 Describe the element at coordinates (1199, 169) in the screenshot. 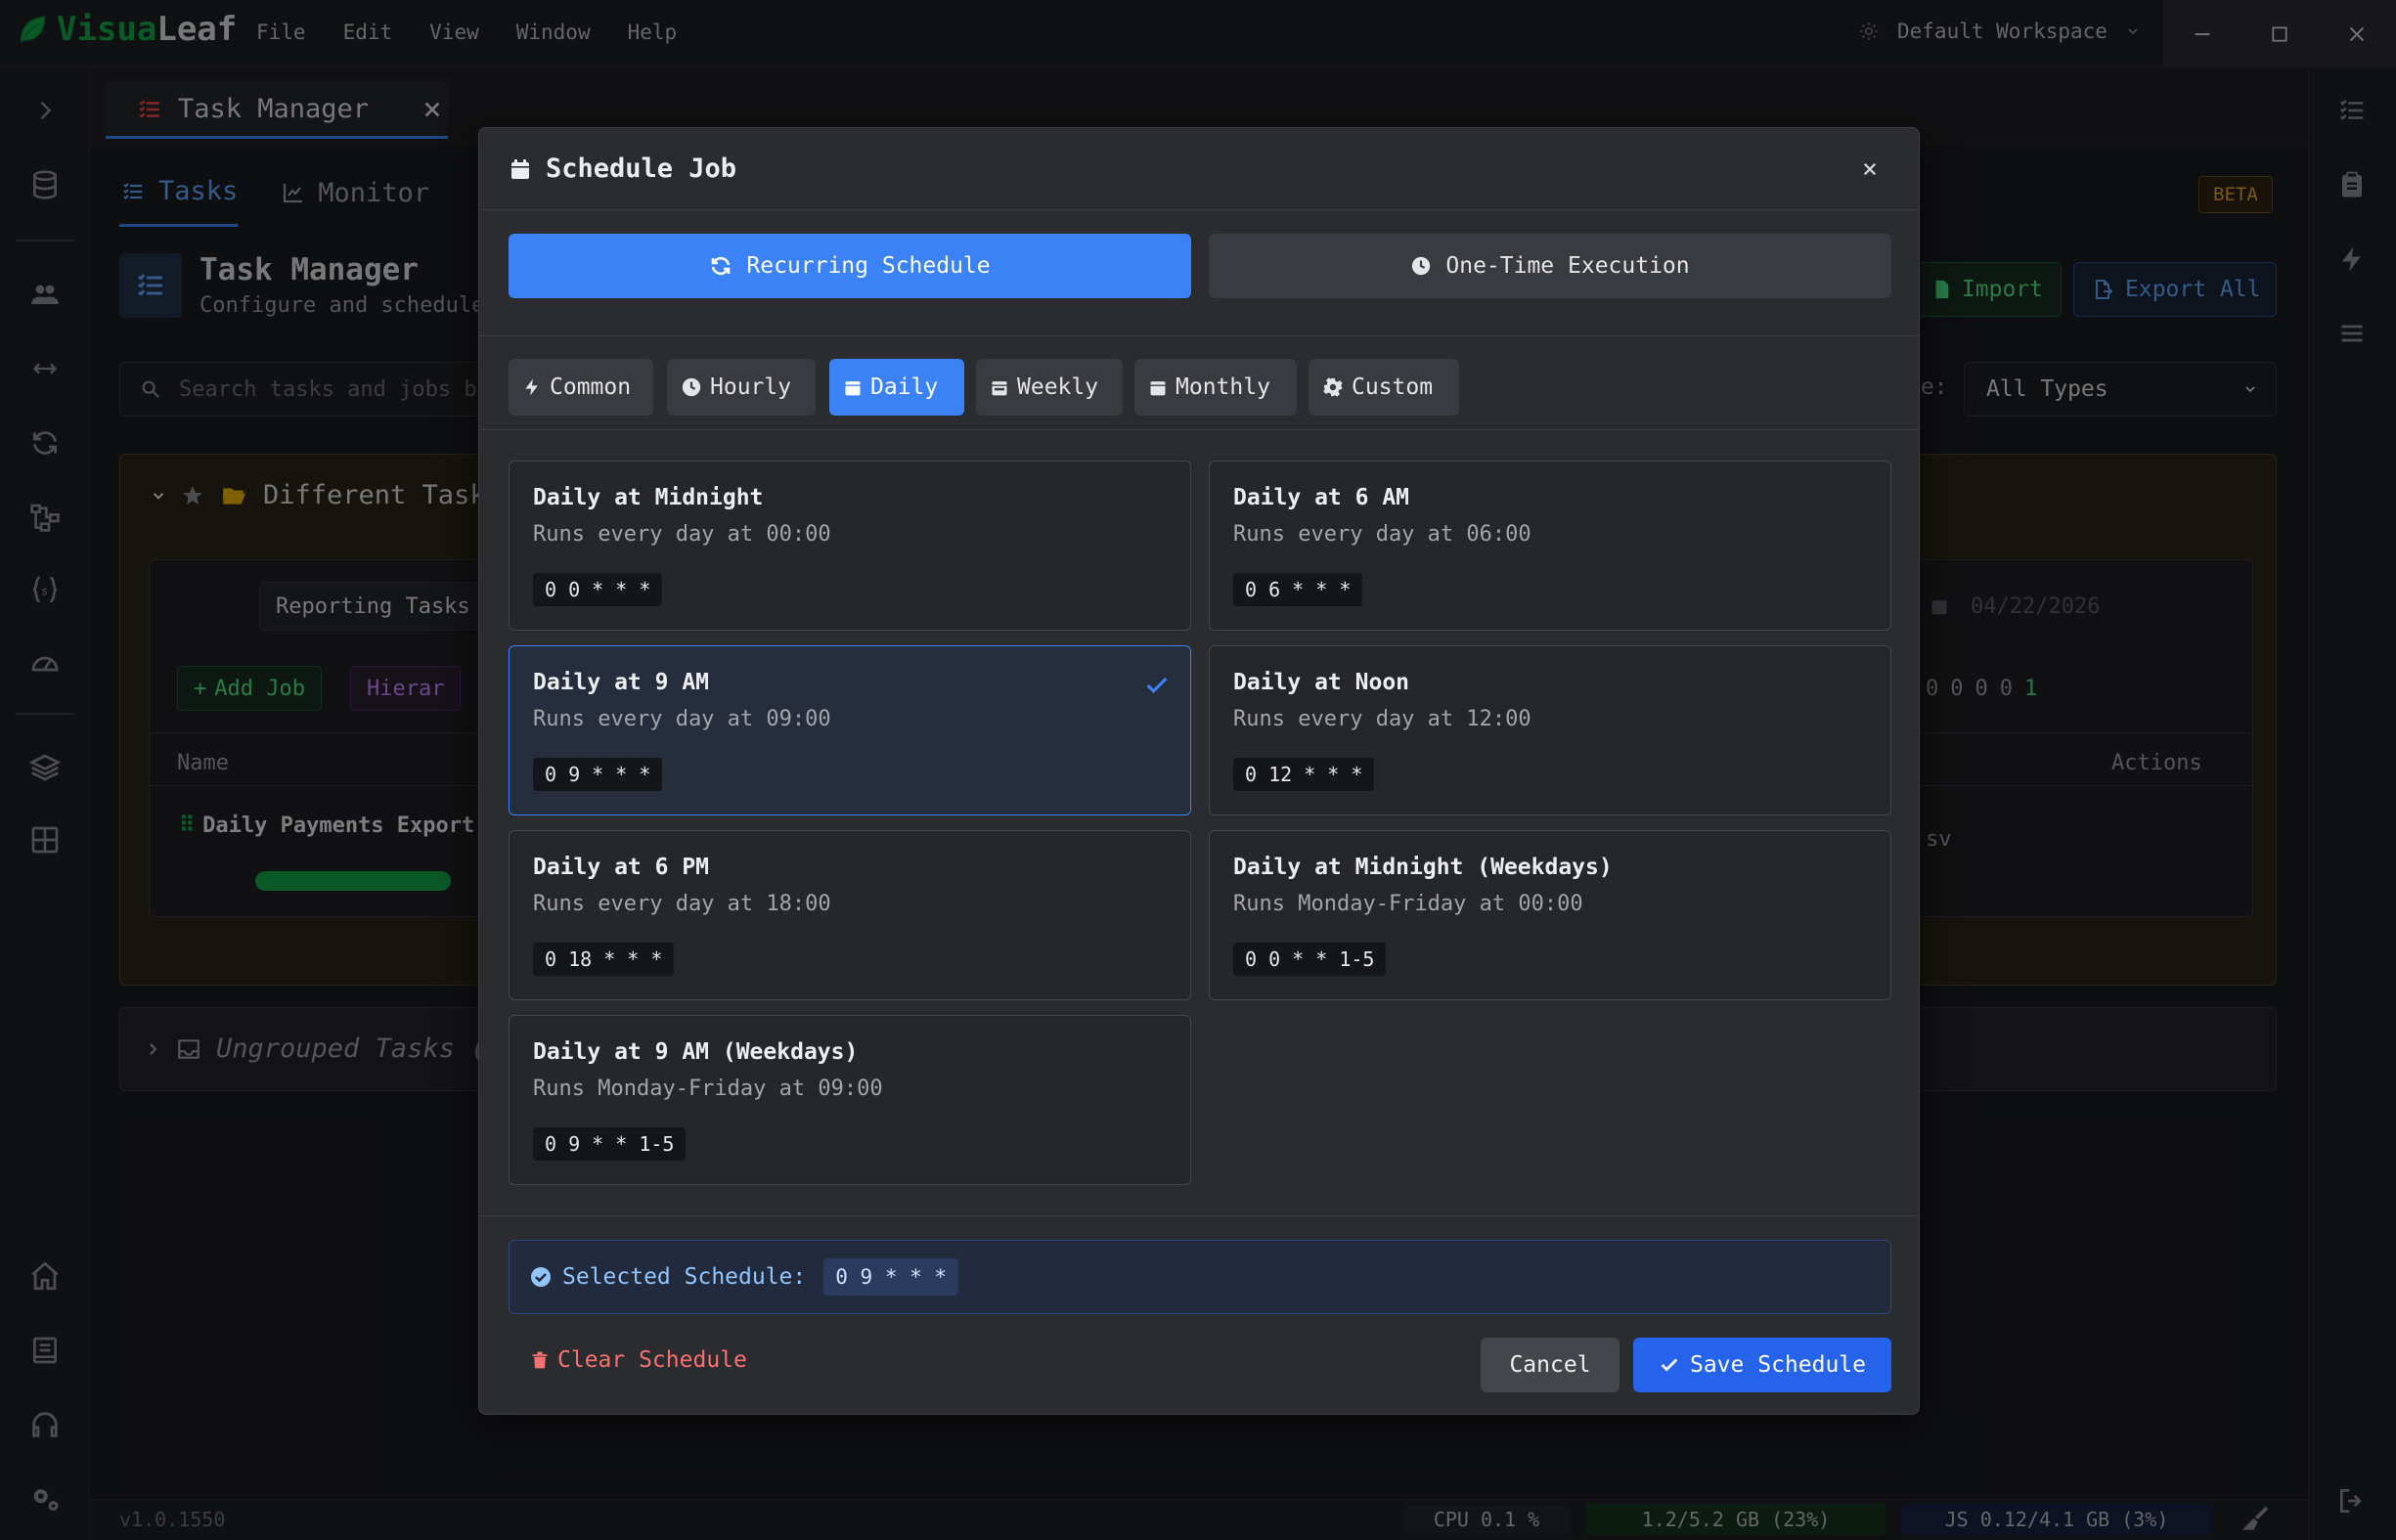

I see `dialog-header: Schedule Job` at that location.